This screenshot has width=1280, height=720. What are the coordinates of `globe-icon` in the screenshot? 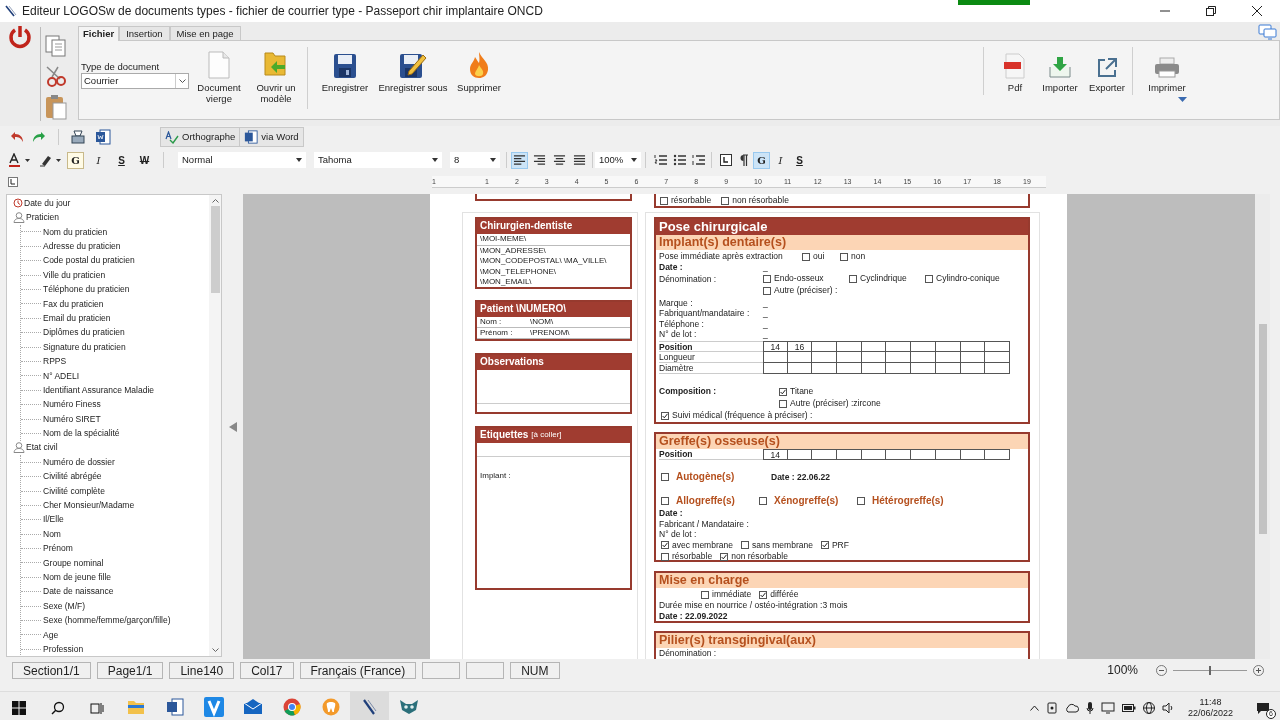 It's located at (1148, 708).